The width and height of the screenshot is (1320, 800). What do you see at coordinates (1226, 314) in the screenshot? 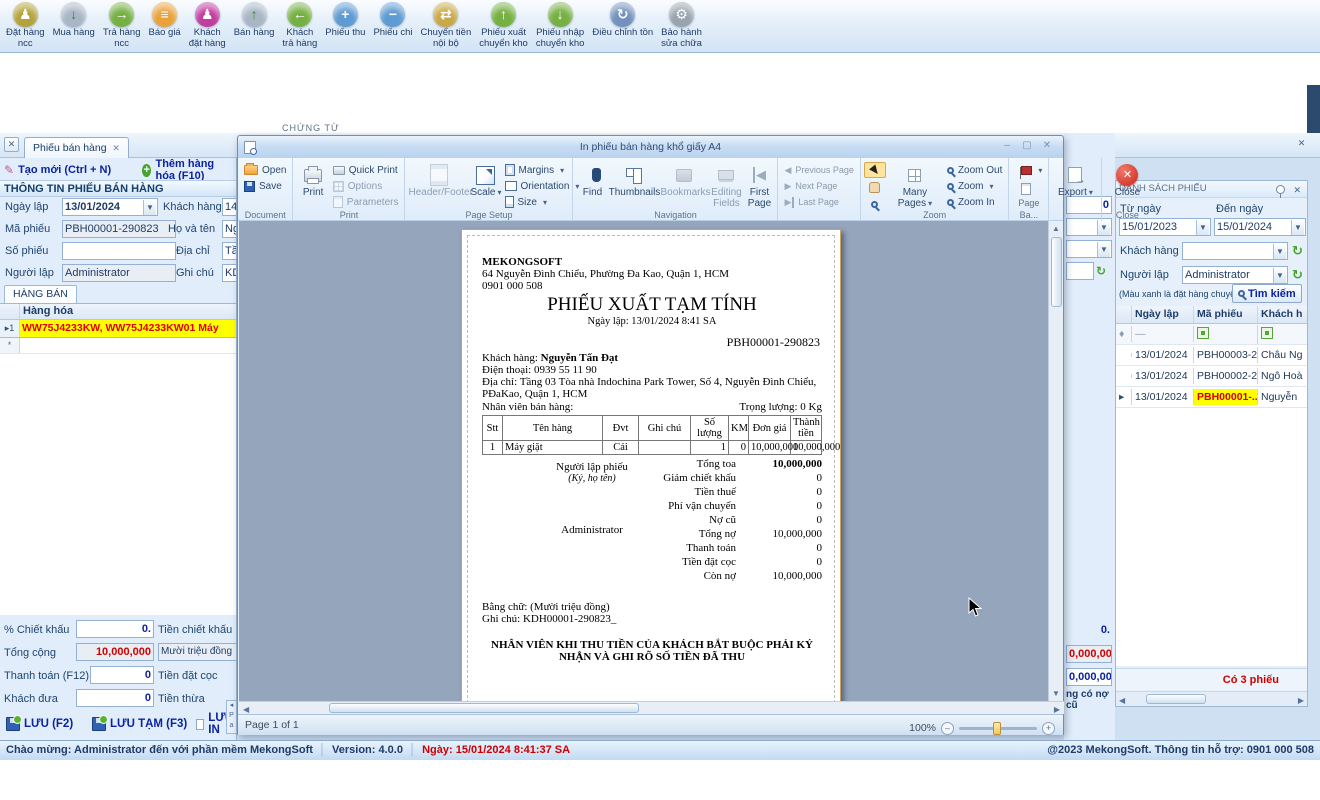
I see `col-ma-phieu: Mã phiếu` at bounding box center [1226, 314].